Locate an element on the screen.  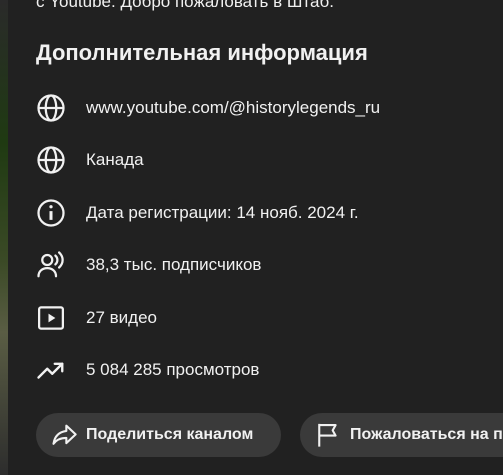
channel-link-row: www.youtube.com/@historylegends_ru is located at coordinates (269, 108).